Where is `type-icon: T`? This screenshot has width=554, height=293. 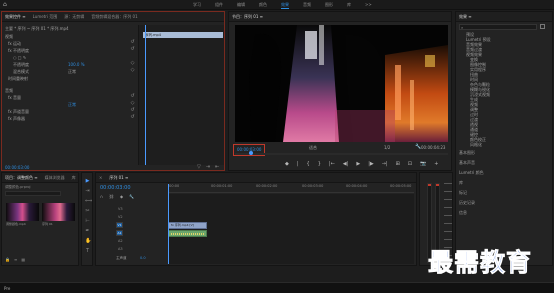
type-icon: T is located at coordinates (87, 251).